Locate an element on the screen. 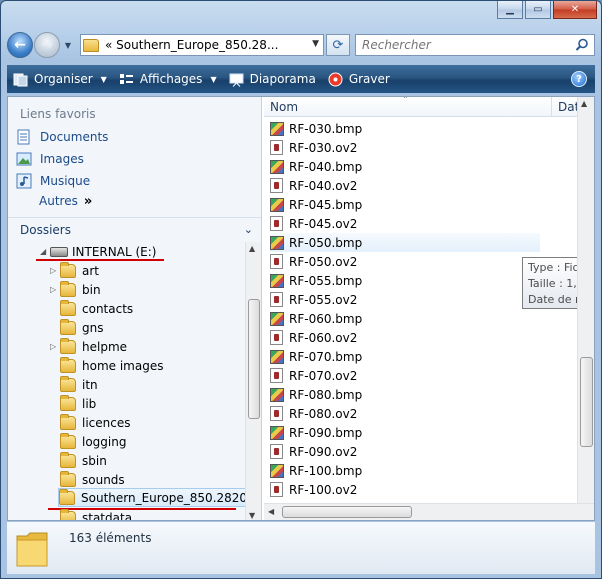 The image size is (602, 579). file-name: RF-070.bmp is located at coordinates (326, 356).